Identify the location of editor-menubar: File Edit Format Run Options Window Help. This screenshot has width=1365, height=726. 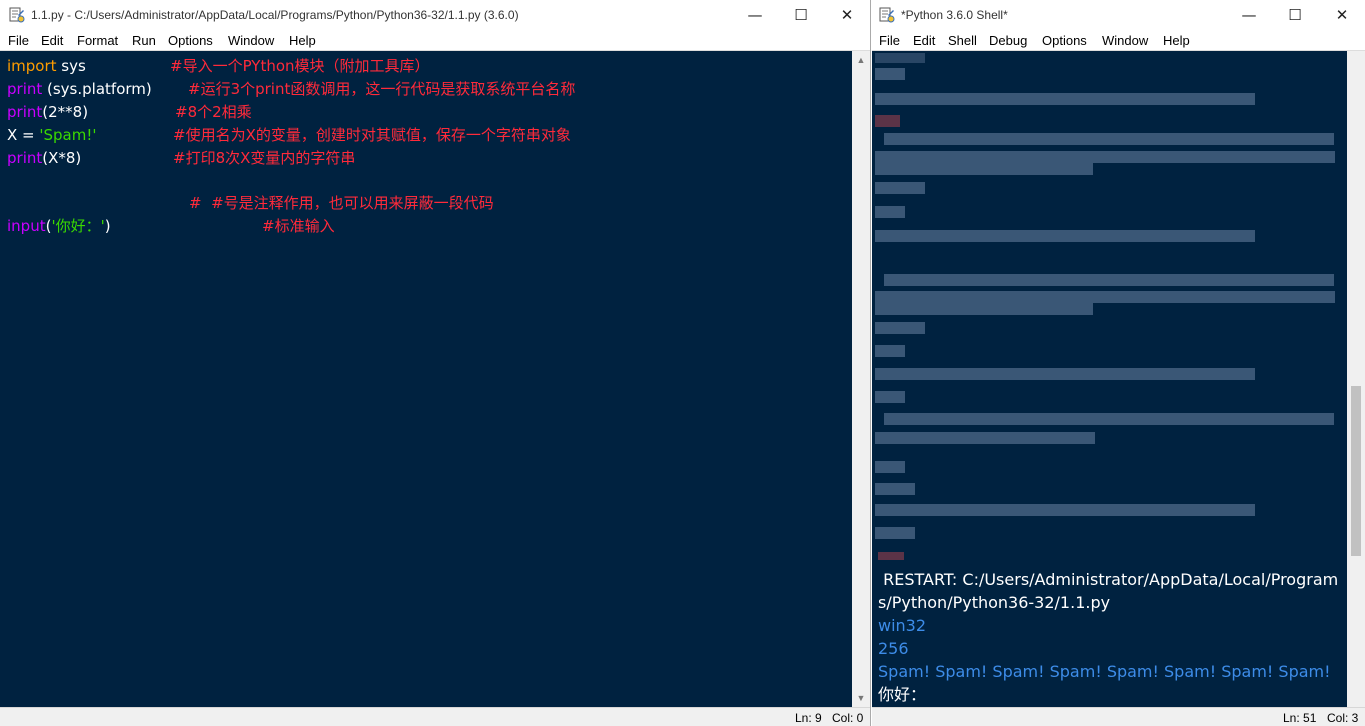
(435, 40).